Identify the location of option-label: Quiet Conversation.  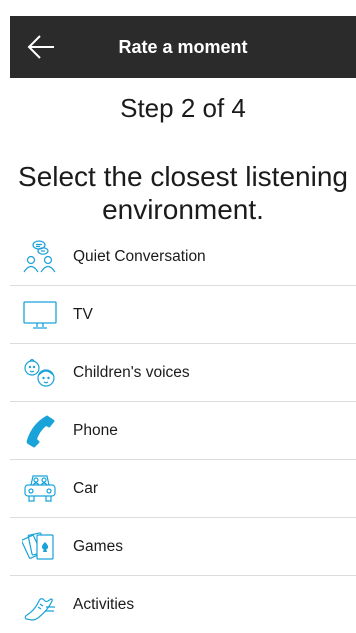
(139, 256).